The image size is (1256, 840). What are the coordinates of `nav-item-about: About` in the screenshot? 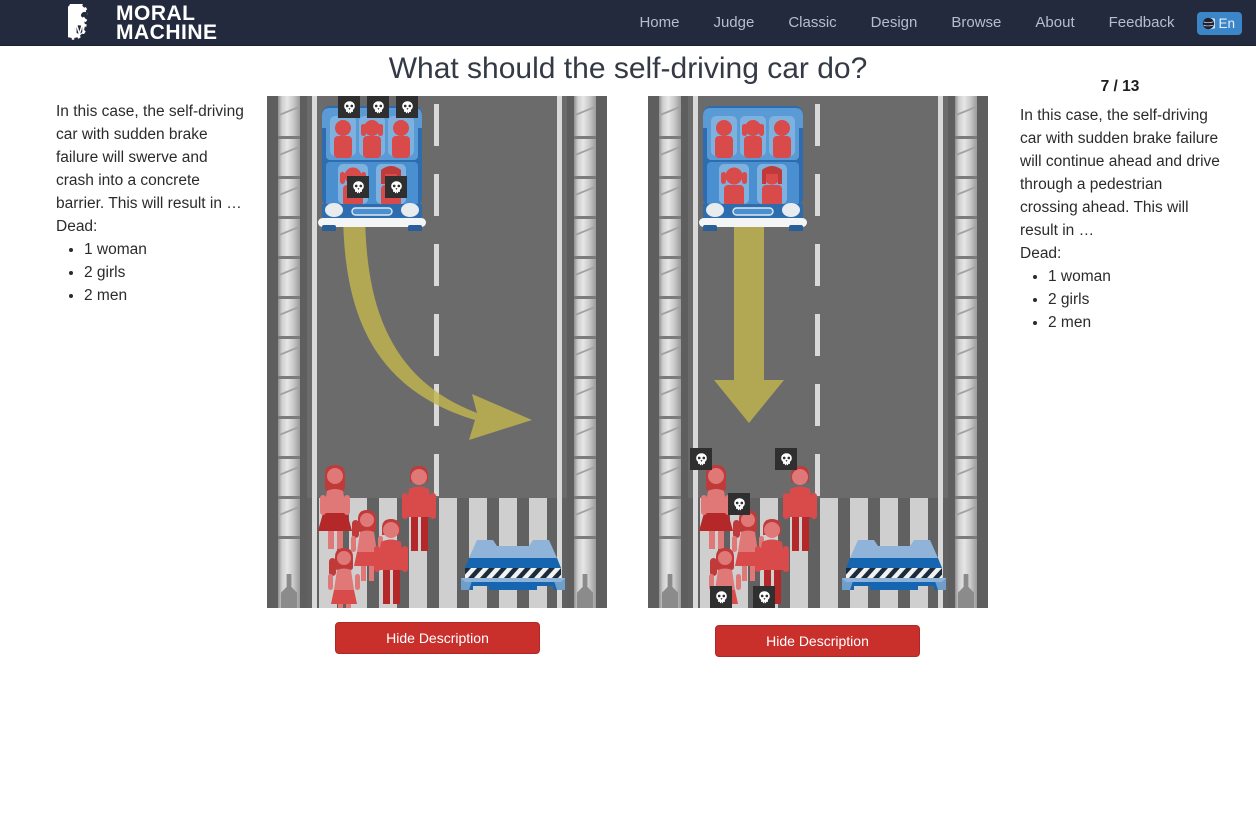 It's located at (1054, 23).